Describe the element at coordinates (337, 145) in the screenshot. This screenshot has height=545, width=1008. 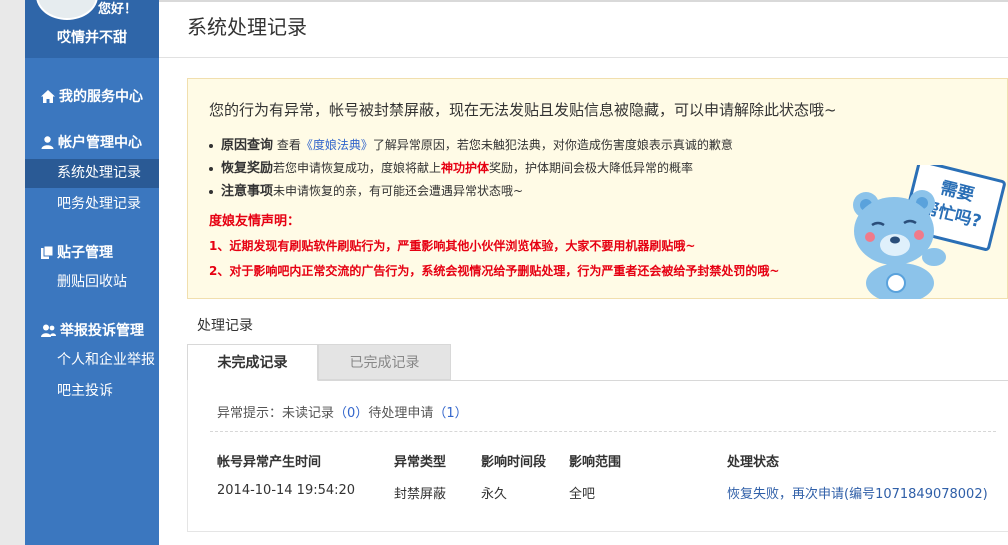
I see `law-link: 《度娘法典》` at that location.